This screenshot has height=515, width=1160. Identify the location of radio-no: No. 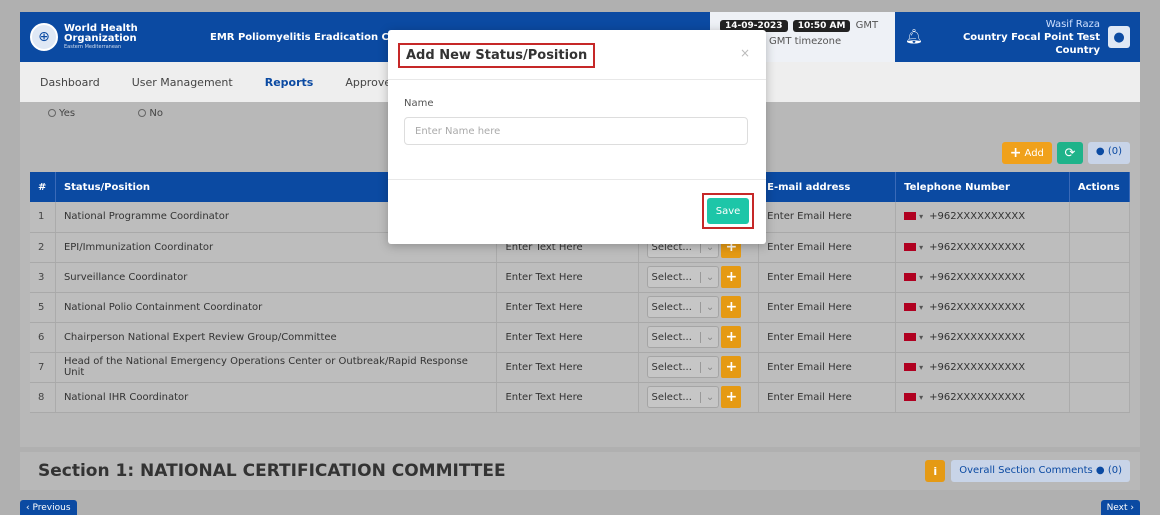
(150, 113).